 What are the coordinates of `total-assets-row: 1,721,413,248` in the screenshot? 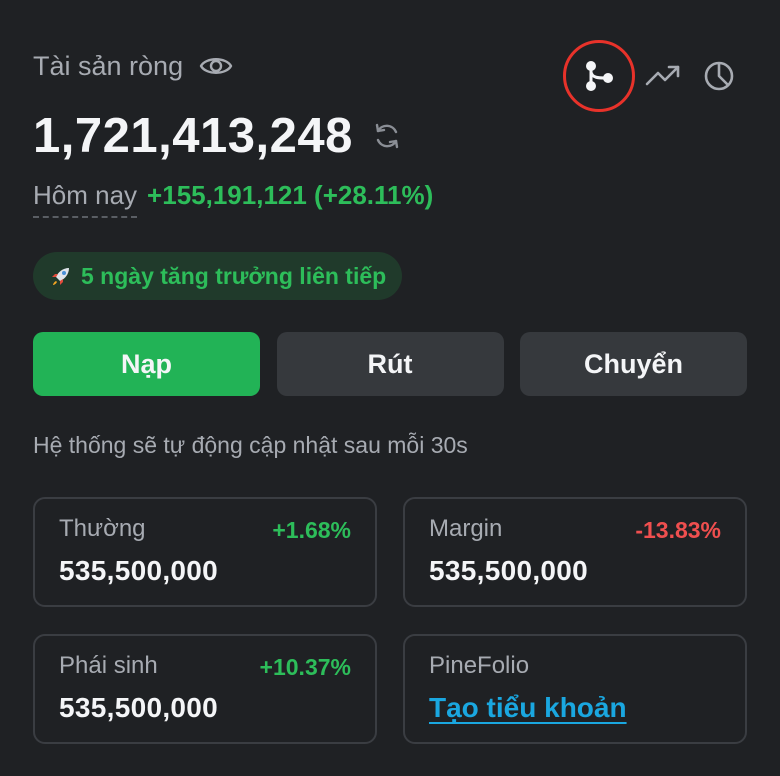 It's located at (218, 136).